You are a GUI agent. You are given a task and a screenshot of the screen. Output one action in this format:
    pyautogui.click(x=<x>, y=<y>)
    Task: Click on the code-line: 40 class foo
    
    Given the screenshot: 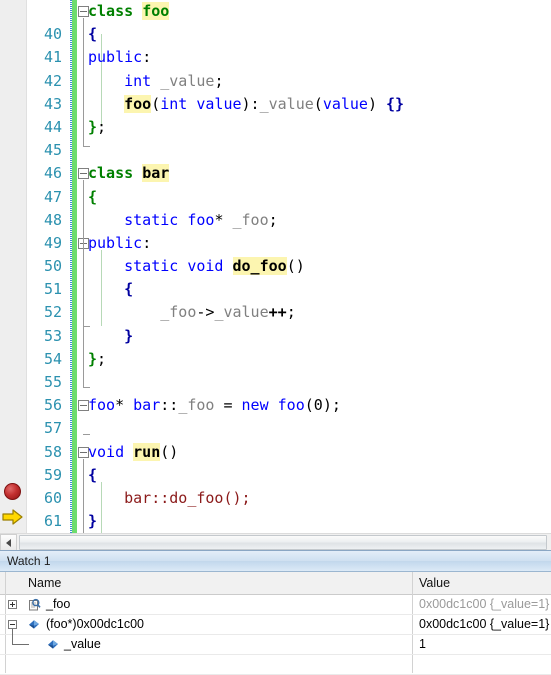 What is the action you would take?
    pyautogui.click(x=275, y=21)
    